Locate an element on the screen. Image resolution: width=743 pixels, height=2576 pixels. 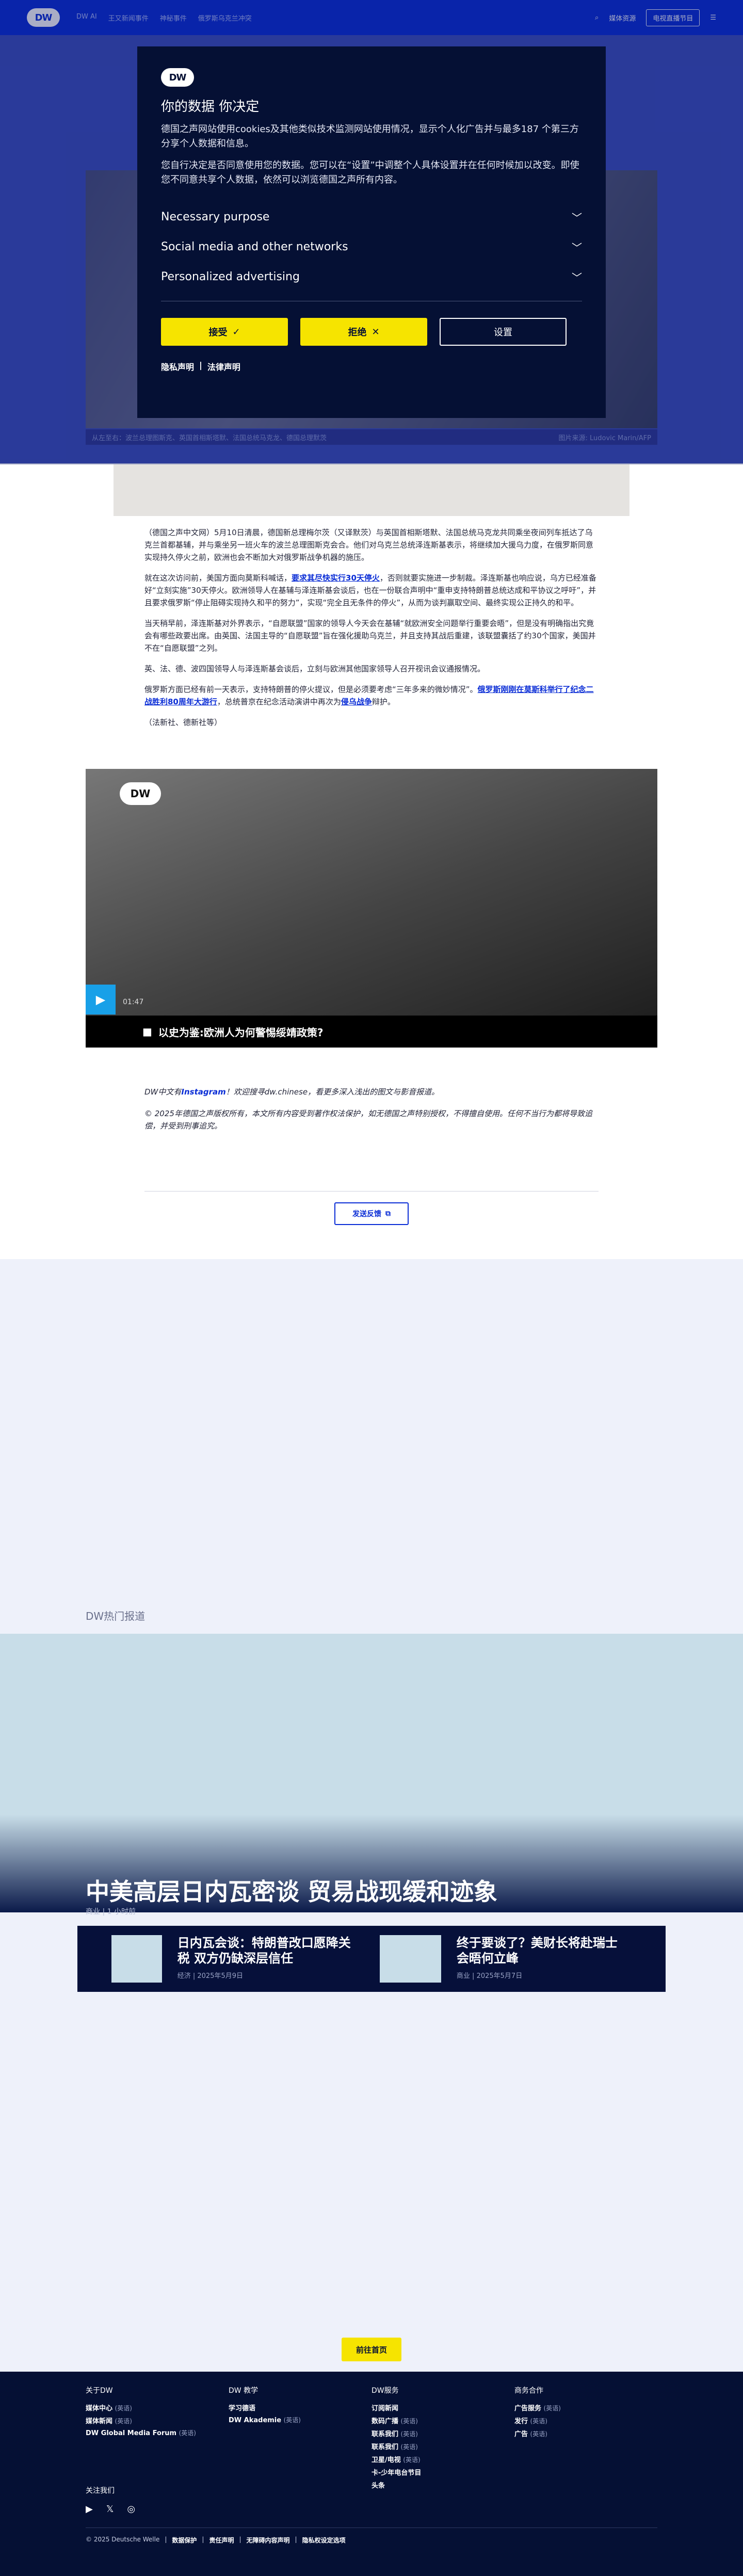
reject-label: 拒绝 is located at coordinates (358, 332).